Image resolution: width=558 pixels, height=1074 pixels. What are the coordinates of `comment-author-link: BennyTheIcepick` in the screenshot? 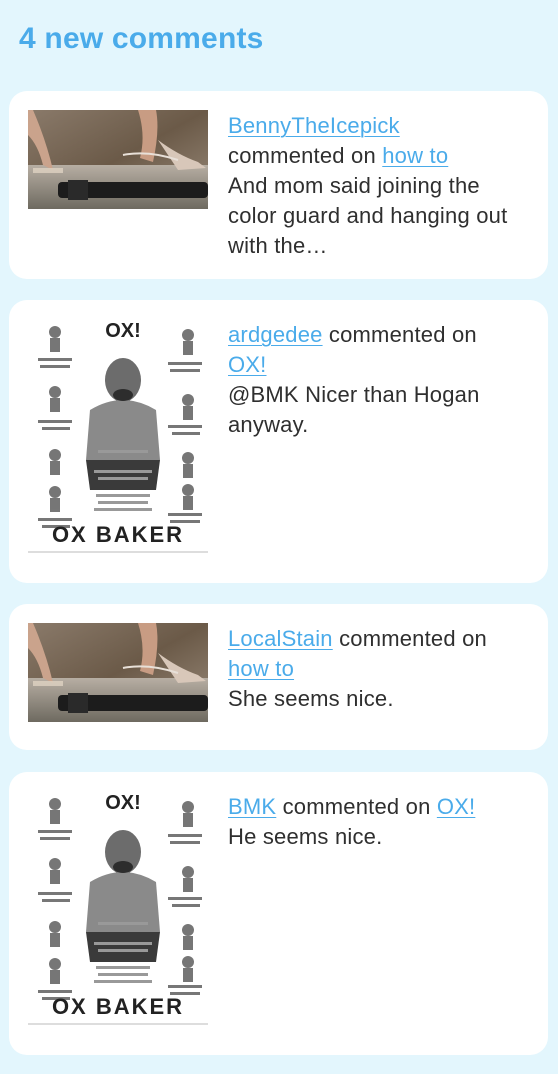 It's located at (314, 125).